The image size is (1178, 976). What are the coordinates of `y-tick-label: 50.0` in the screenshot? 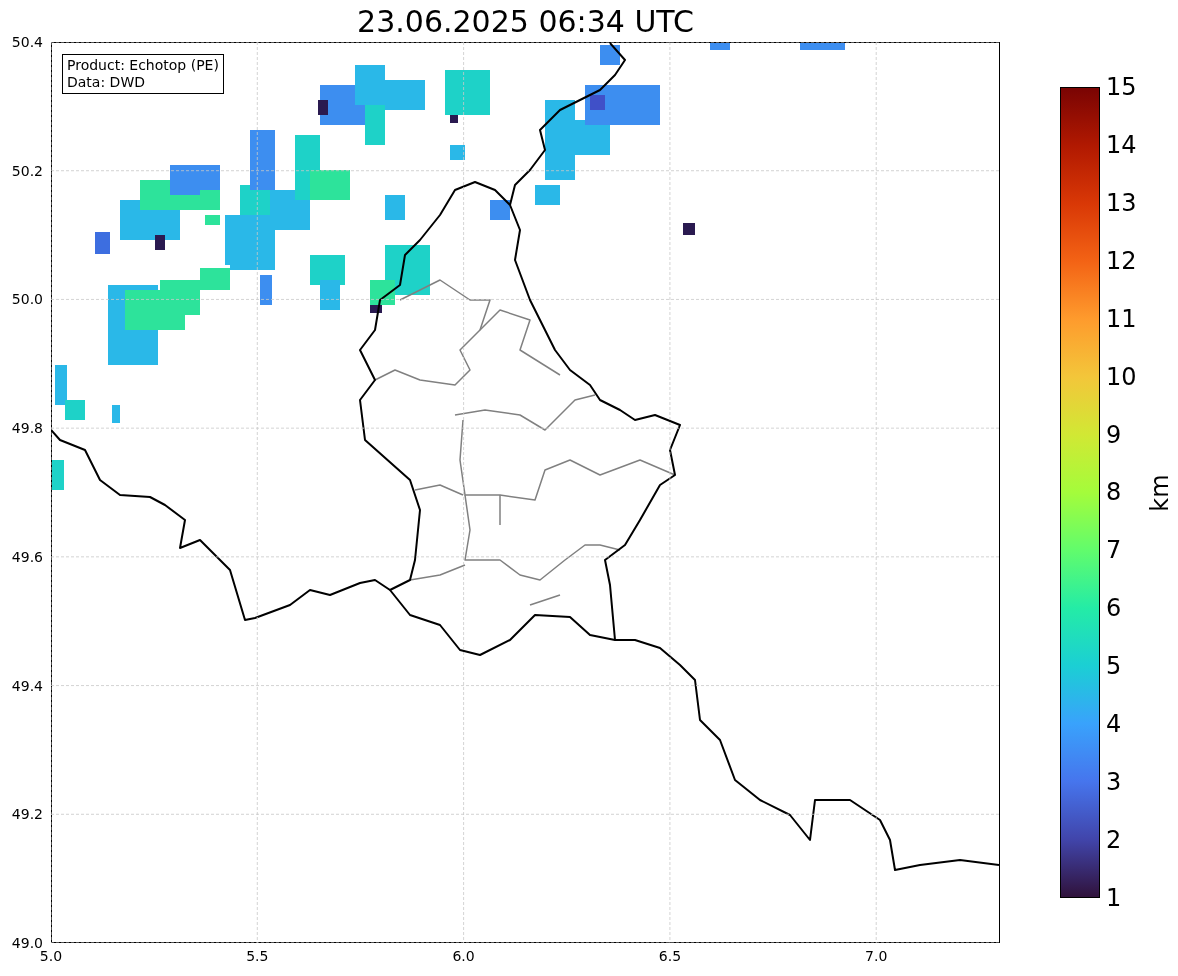 It's located at (27, 299).